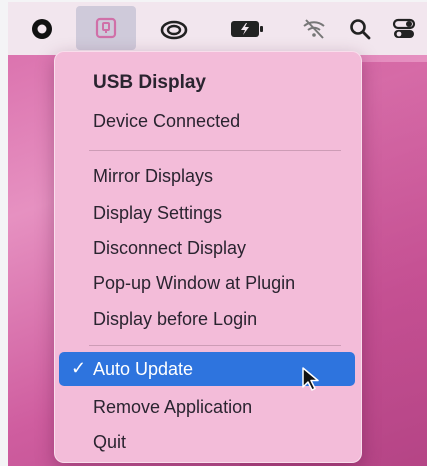 The width and height of the screenshot is (427, 466). What do you see at coordinates (310, 381) in the screenshot?
I see `mouse-pointer-icon` at bounding box center [310, 381].